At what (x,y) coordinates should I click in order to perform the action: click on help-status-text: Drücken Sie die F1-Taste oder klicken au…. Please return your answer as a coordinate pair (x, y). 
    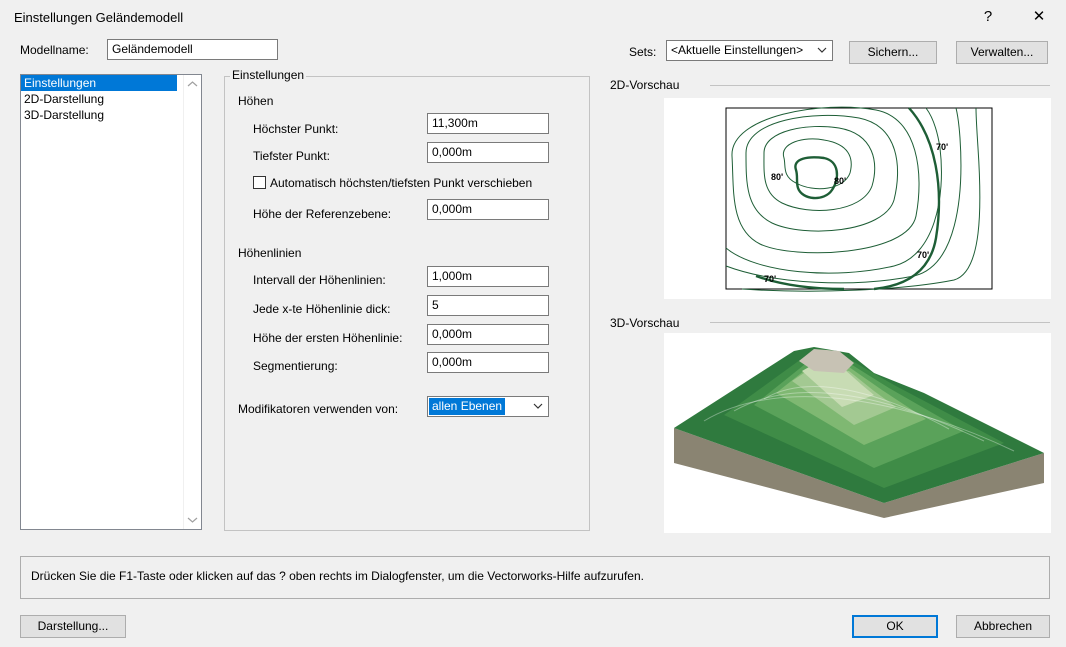
    Looking at the image, I should click on (337, 576).